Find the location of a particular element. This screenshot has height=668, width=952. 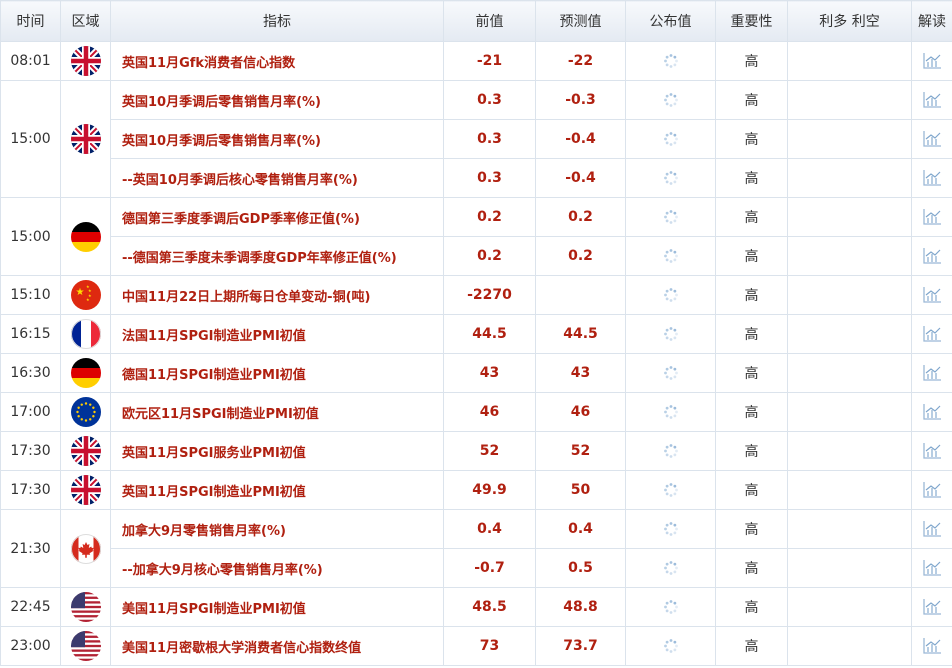

table-row: 15:00 德国第三季度季调后GDP季率修正值(%) 0.2 0.2 高 is located at coordinates (476, 236).